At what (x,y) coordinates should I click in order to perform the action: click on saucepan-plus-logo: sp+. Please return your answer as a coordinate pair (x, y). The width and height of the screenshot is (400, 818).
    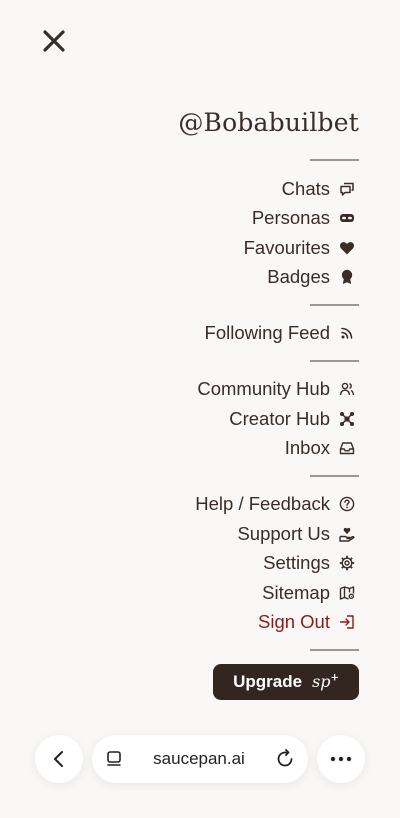
    Looking at the image, I should click on (325, 681).